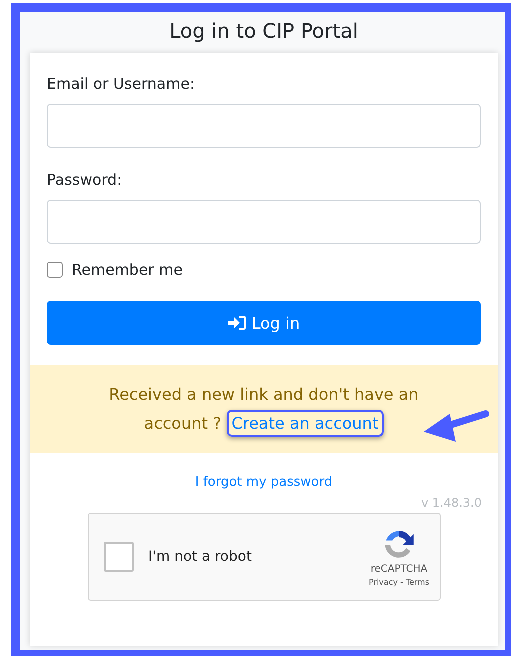 Image resolution: width=511 pixels, height=656 pixels. I want to click on field-label: Password:, so click(84, 180).